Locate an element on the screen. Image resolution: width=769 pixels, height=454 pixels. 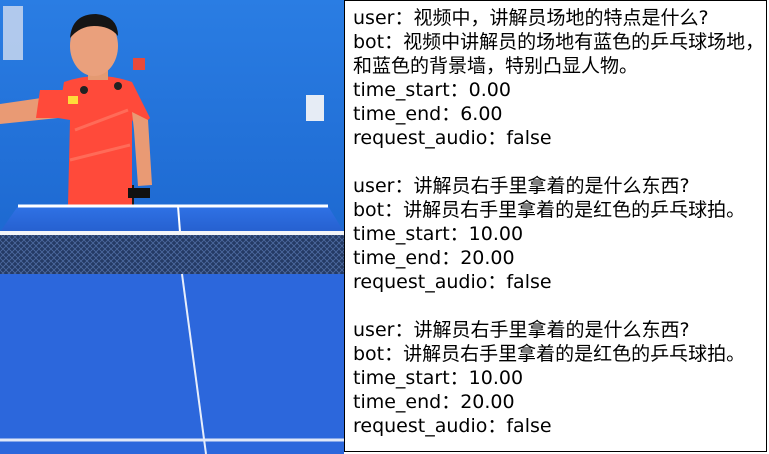
wall-socket is located at coordinates (139, 64).